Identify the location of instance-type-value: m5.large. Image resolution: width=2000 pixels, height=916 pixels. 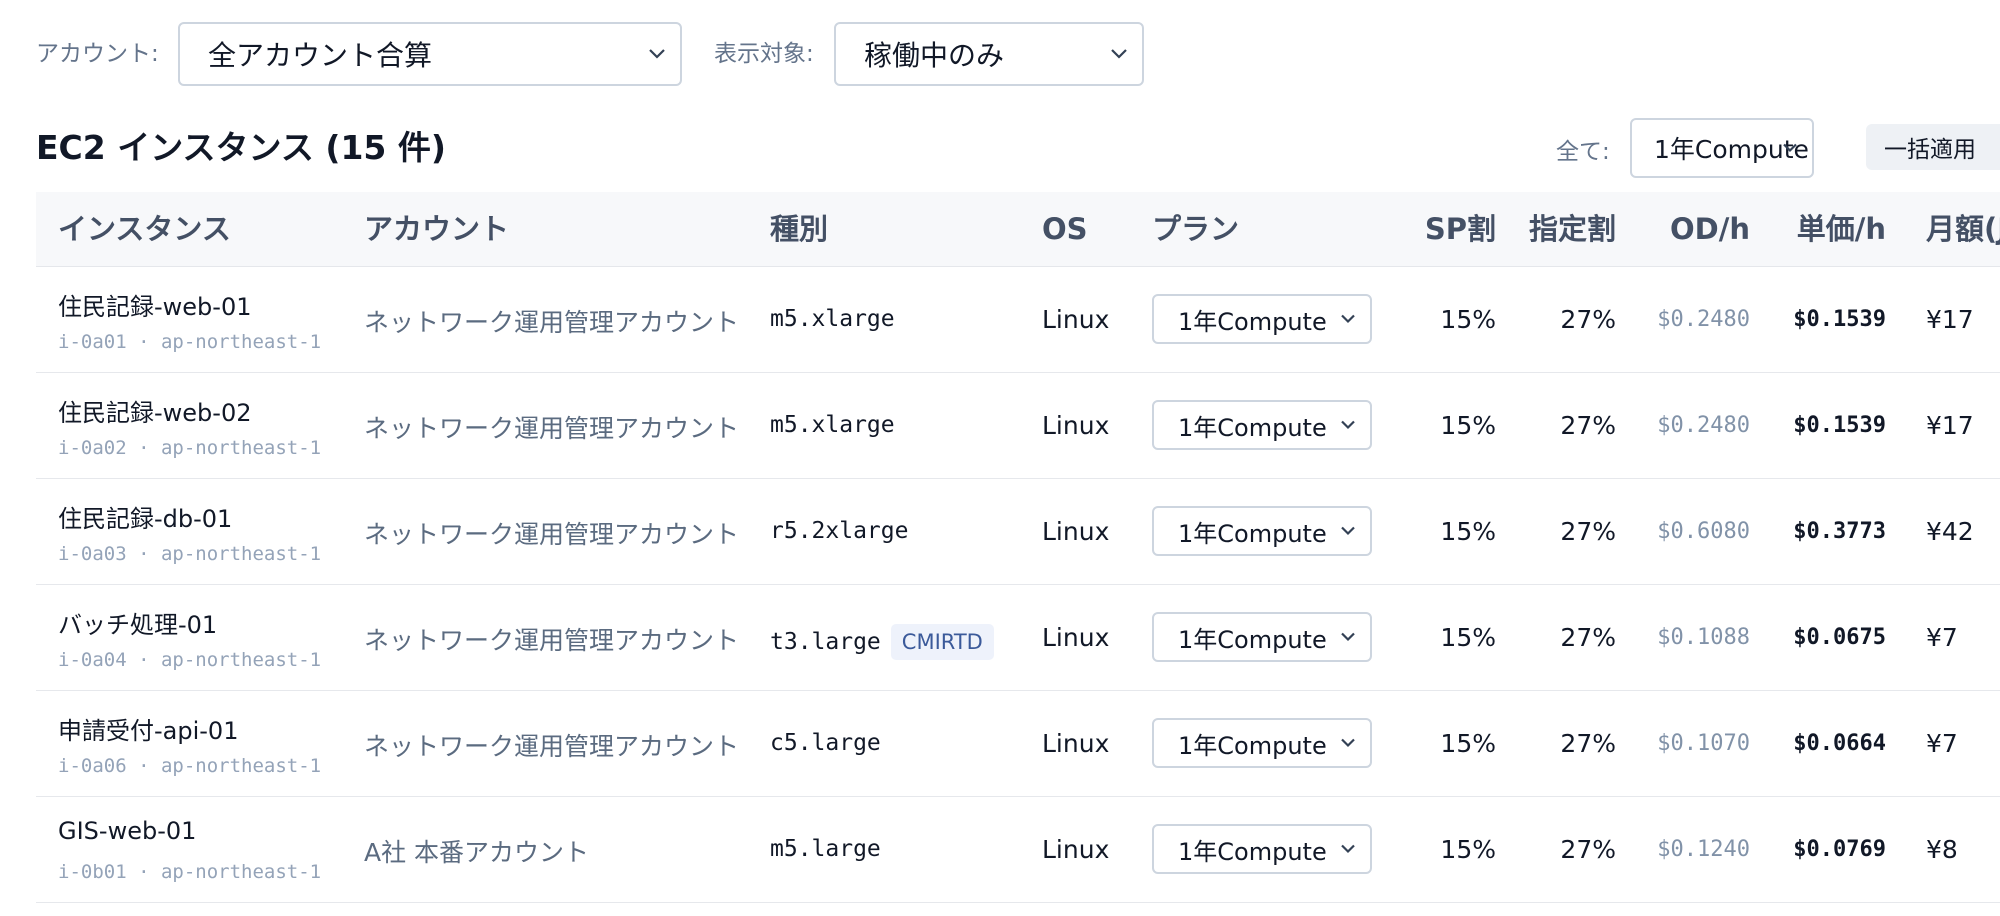
(825, 849).